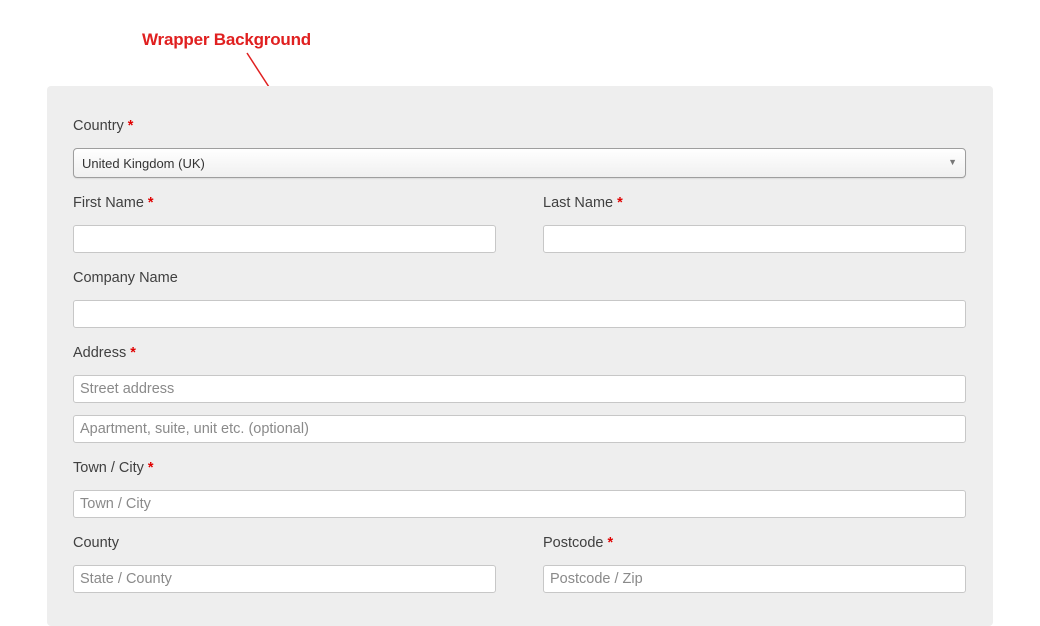  What do you see at coordinates (519, 504) in the screenshot?
I see `town-city-input` at bounding box center [519, 504].